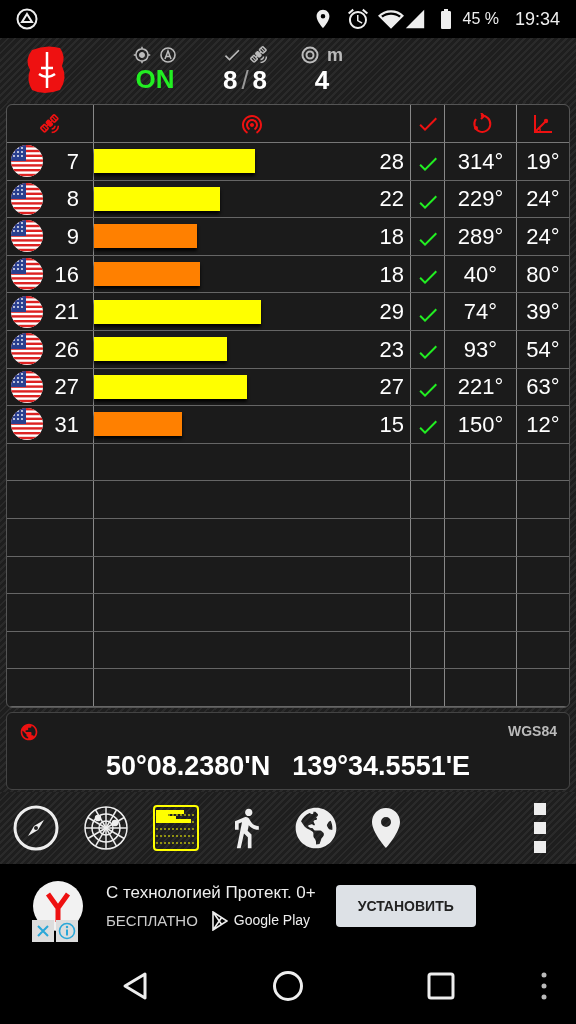  What do you see at coordinates (43, 931) in the screenshot?
I see `close-icon` at bounding box center [43, 931].